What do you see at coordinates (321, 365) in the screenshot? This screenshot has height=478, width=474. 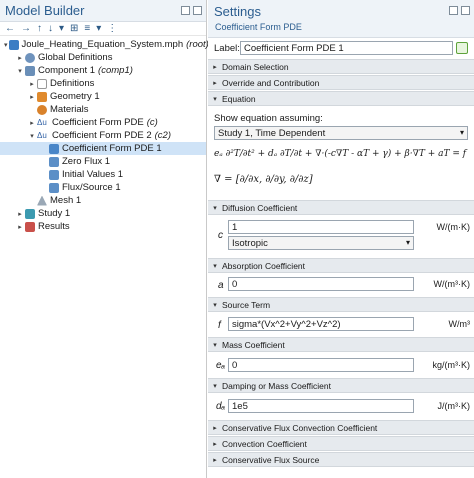 I see `mass-input: 0` at bounding box center [321, 365].